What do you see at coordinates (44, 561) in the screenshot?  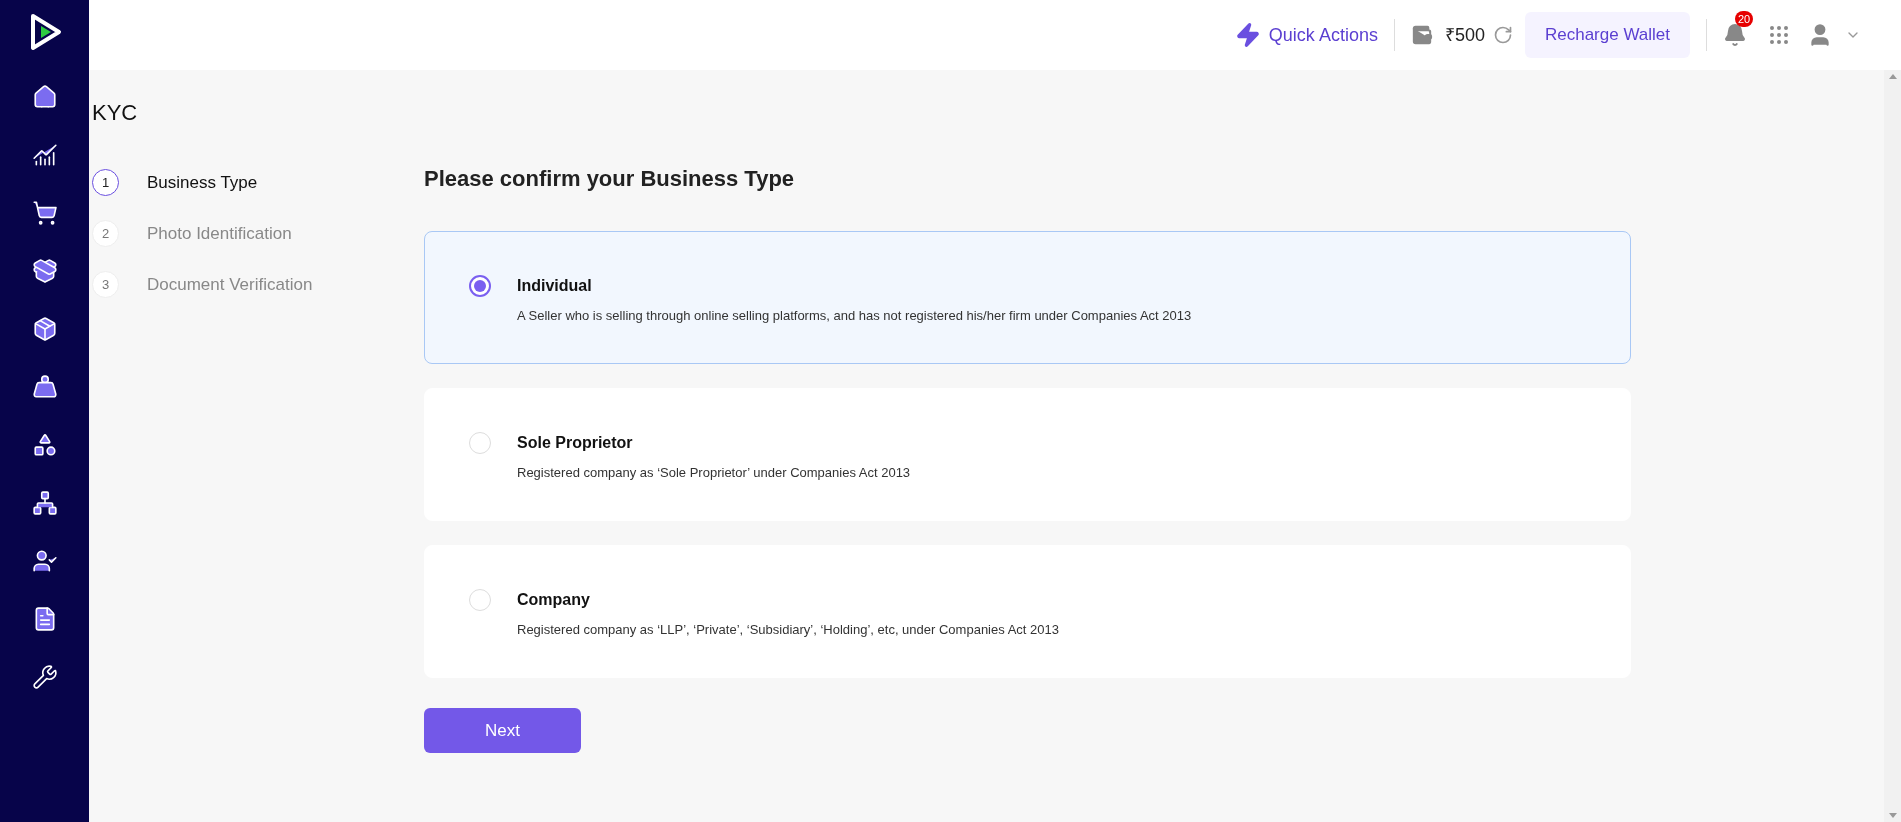 I see `user-check-icon` at bounding box center [44, 561].